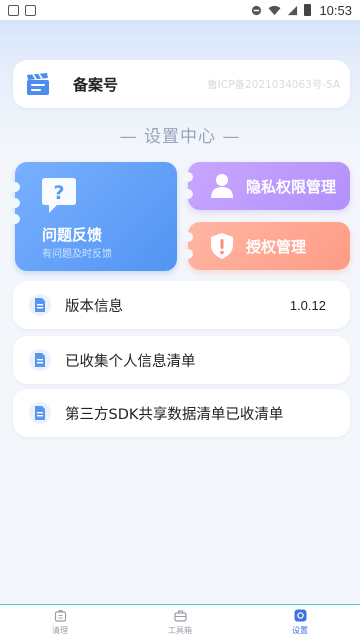 This screenshot has height=640, width=360. What do you see at coordinates (291, 186) in the screenshot?
I see `privacy-permission-label: 隐私权限管理` at bounding box center [291, 186].